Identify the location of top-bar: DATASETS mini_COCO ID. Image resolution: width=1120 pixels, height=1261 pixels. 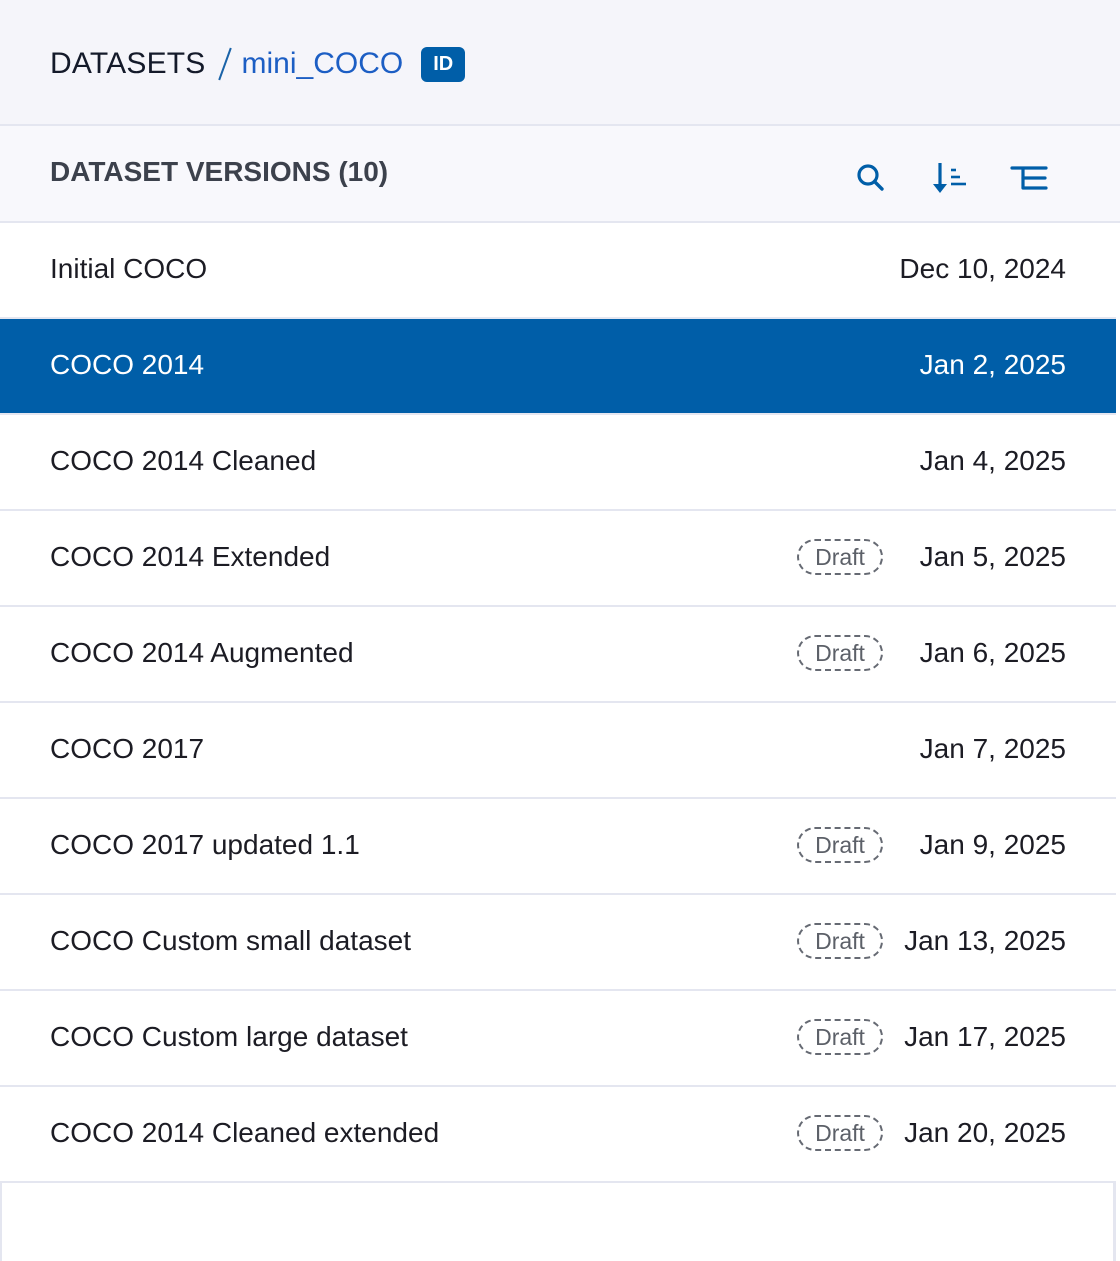
(560, 63).